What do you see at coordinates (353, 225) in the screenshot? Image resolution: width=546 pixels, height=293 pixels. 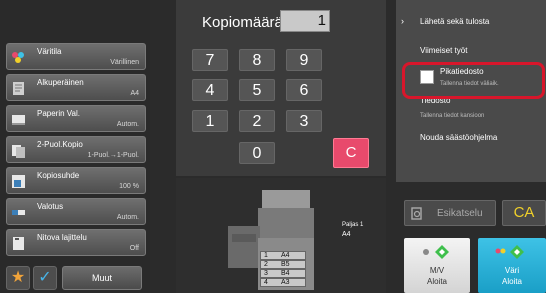 I see `output-tray-label: Paljas 1` at bounding box center [353, 225].